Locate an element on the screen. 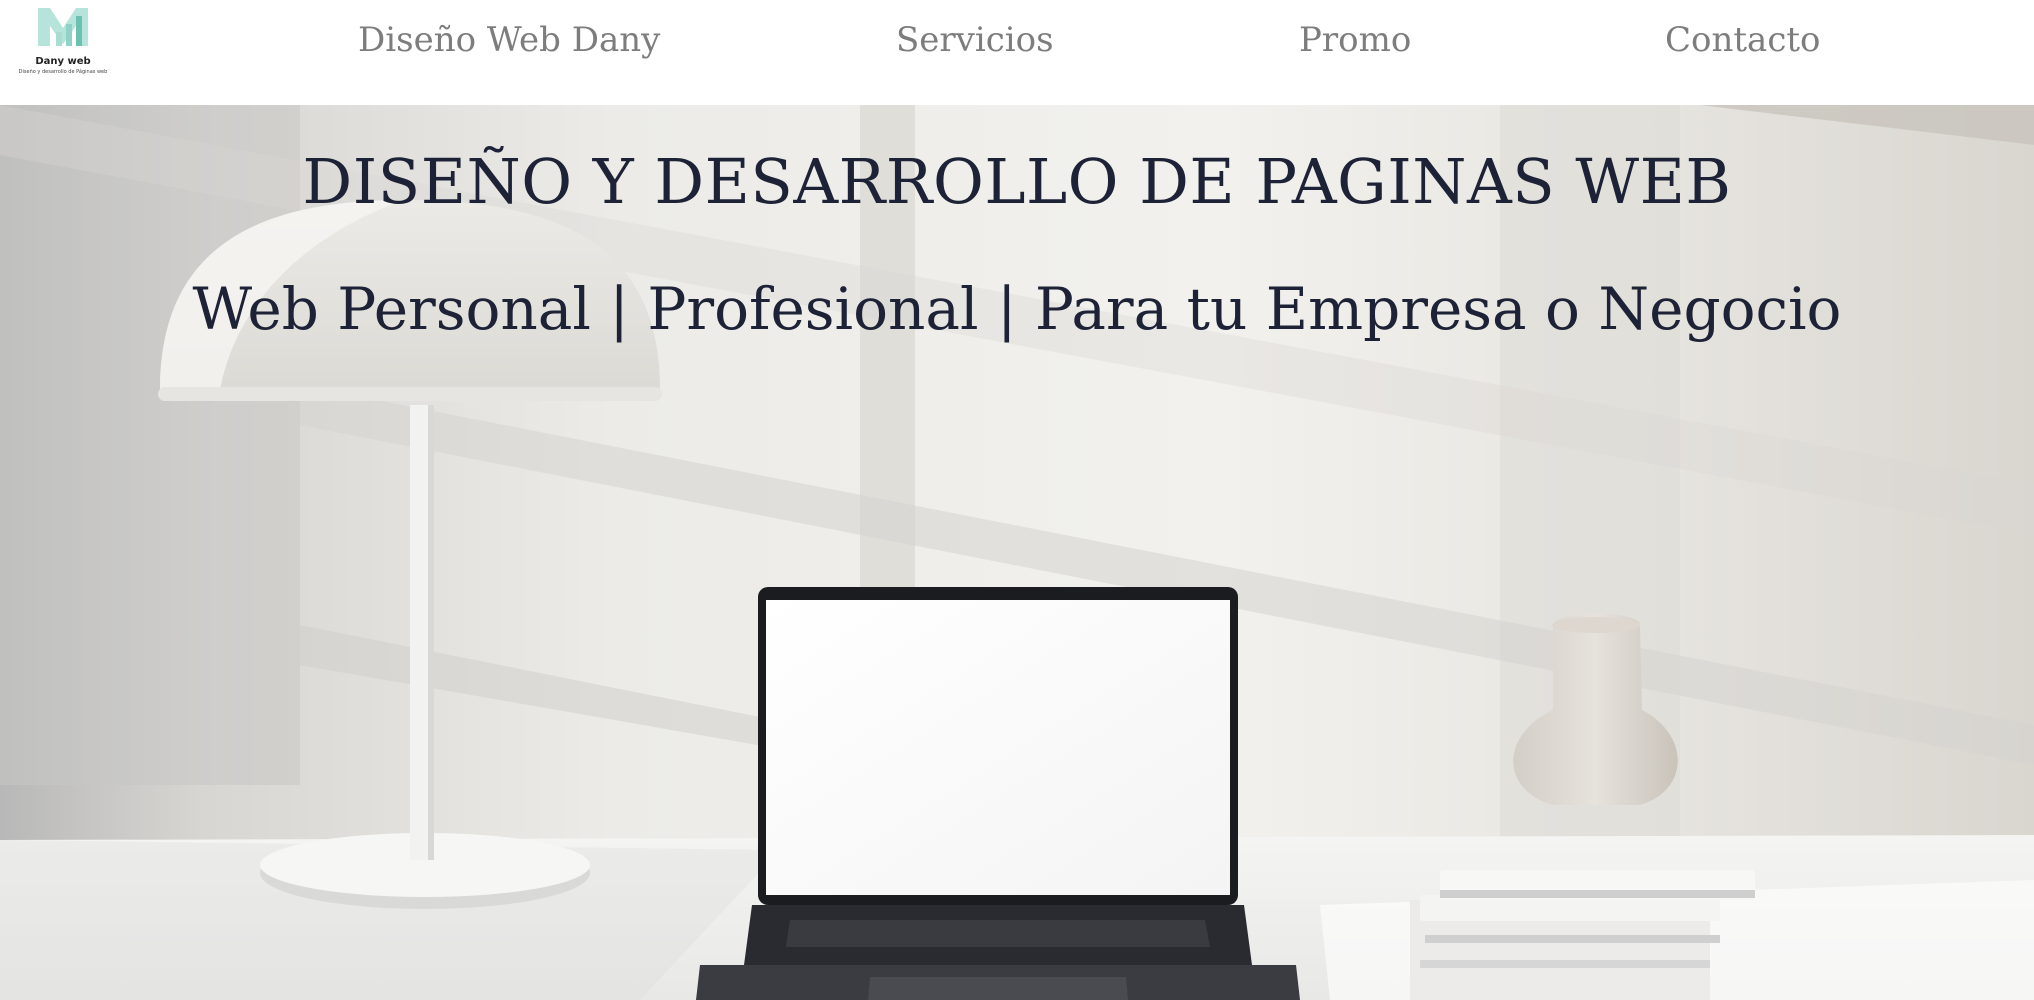 Image resolution: width=2034 pixels, height=1000 pixels. logo-name: Dany web is located at coordinates (63, 61).